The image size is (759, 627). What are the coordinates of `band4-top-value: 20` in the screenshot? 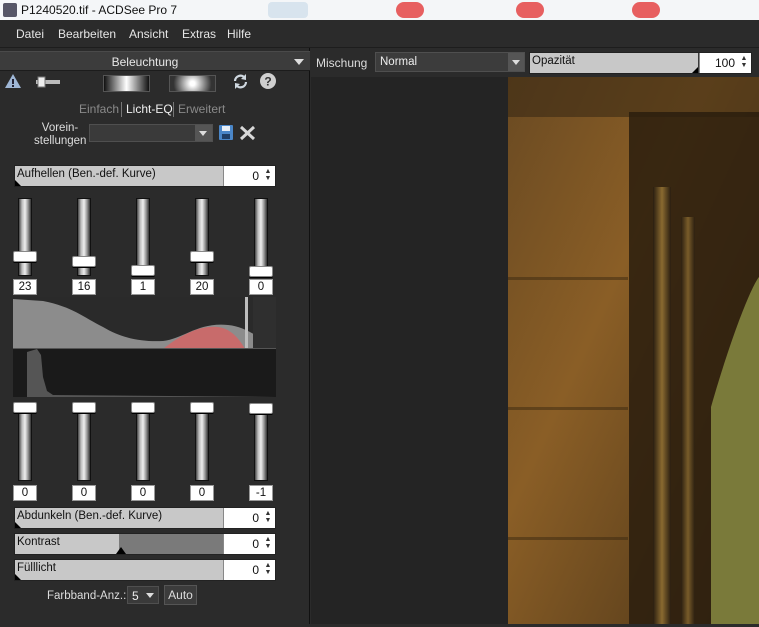 It's located at (202, 287).